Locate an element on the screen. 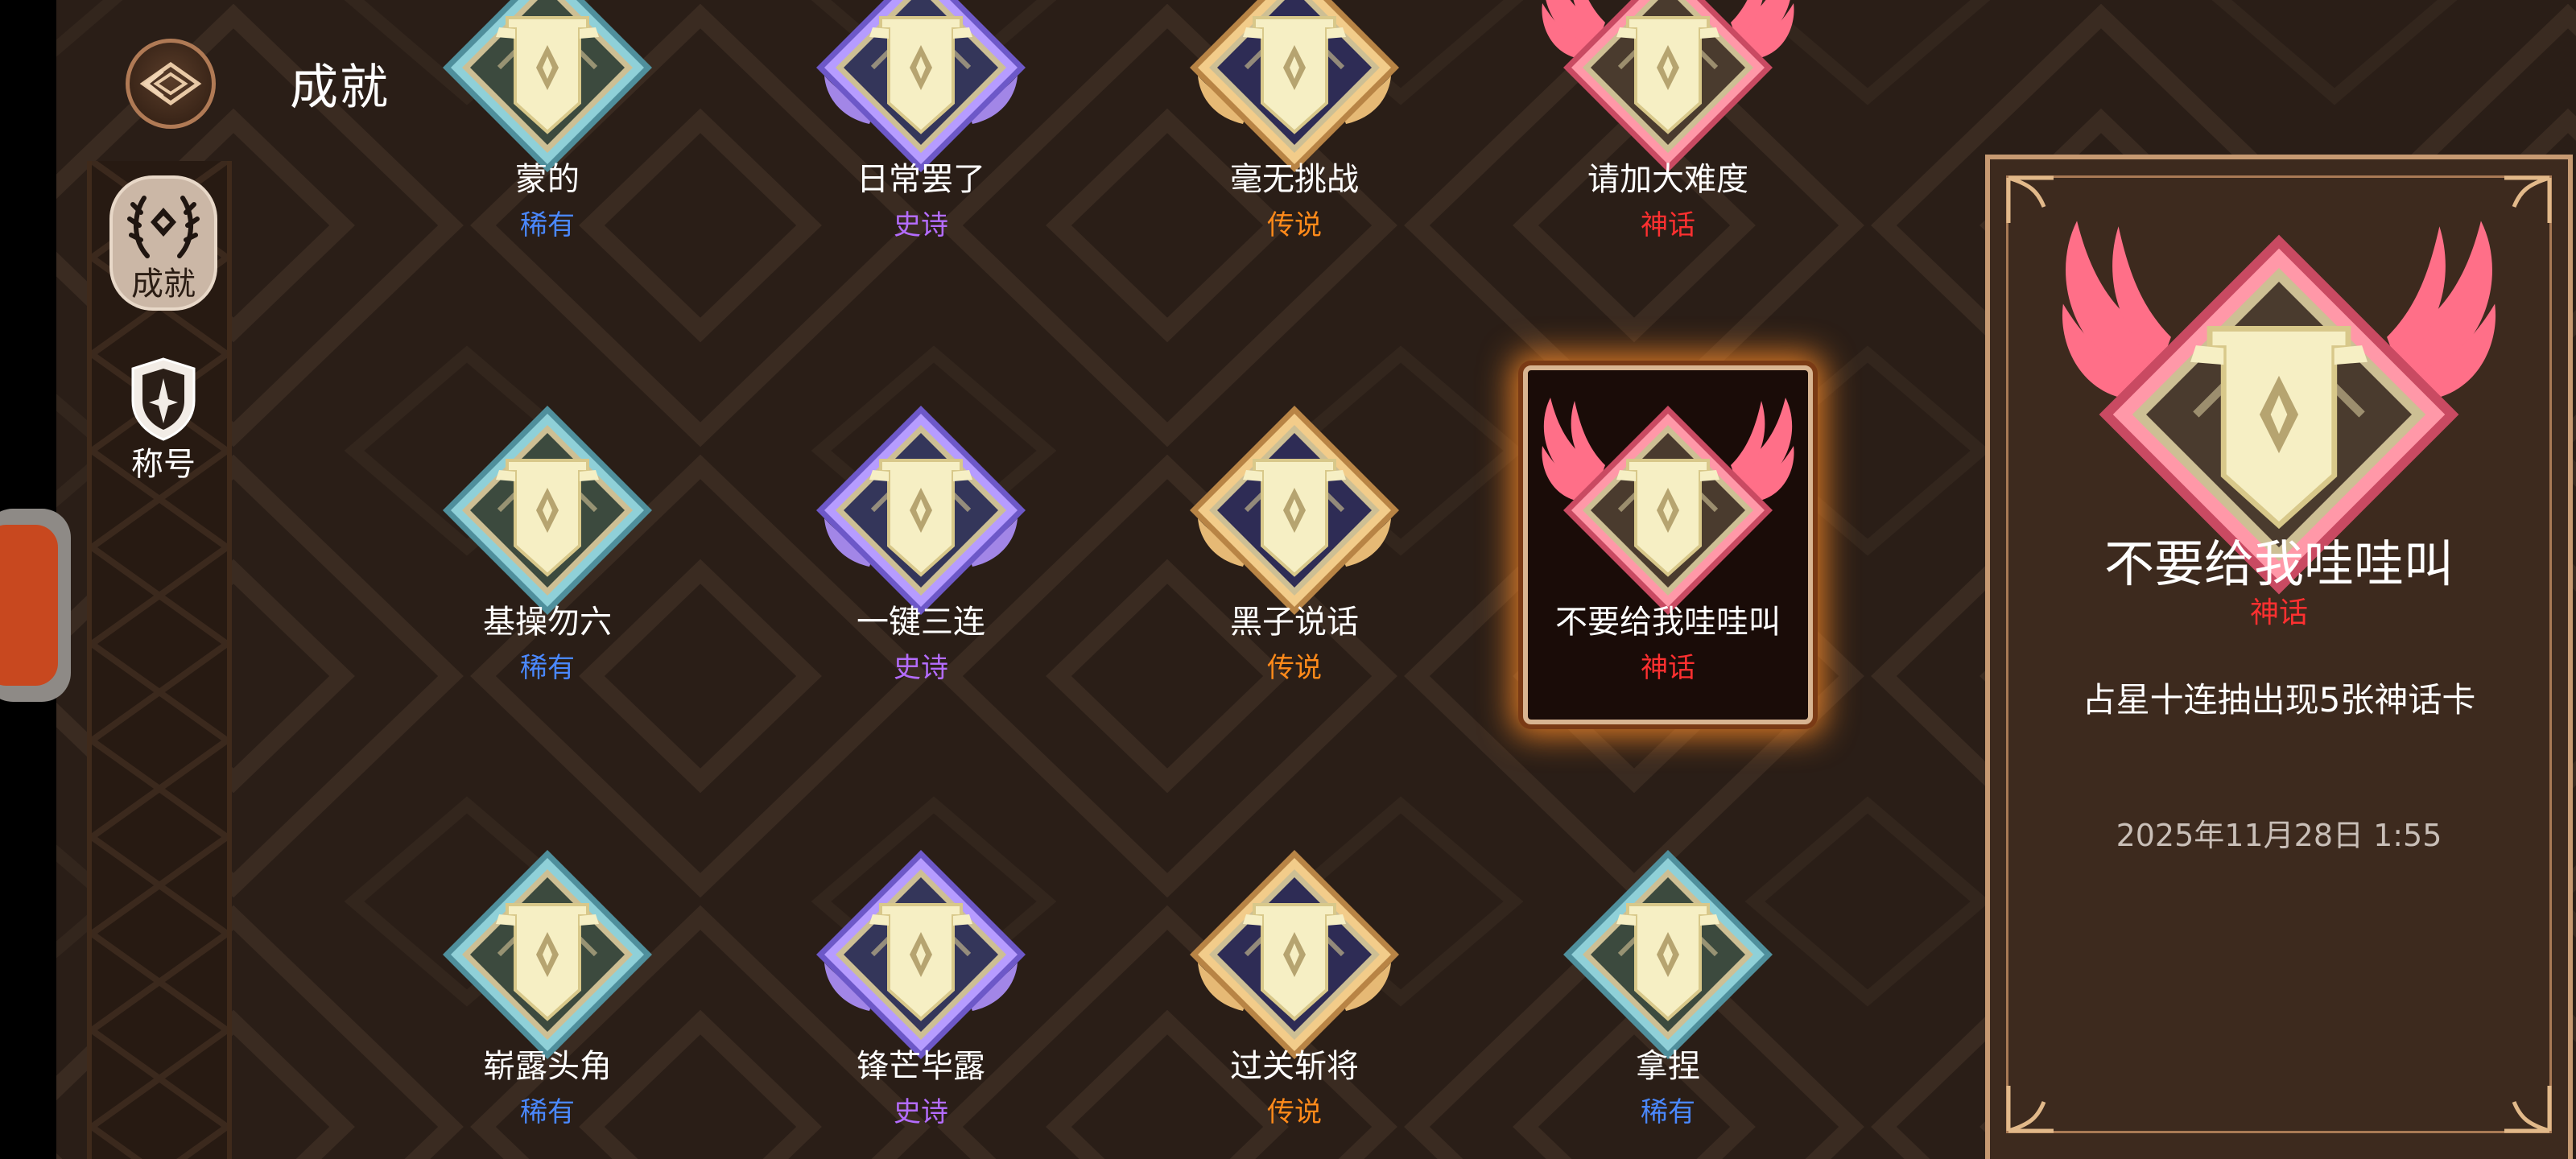 The image size is (2576, 1159). achievement-card: 蒙的 稀有 is located at coordinates (547, 162).